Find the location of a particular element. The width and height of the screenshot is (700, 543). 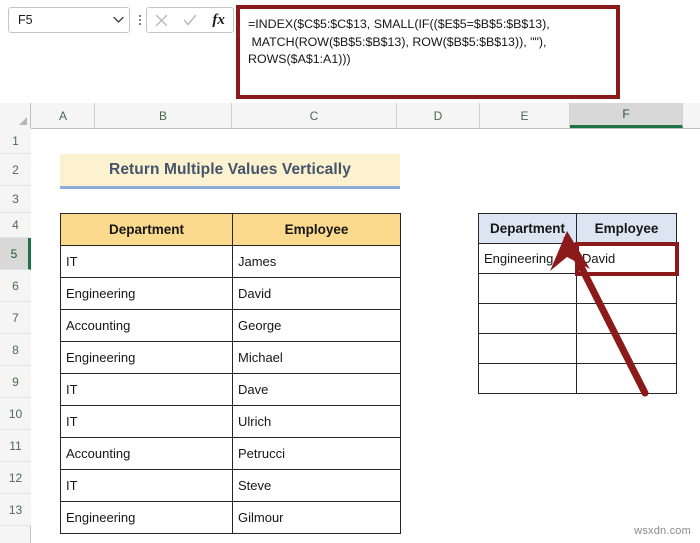

column-header-f: F is located at coordinates (626, 115).